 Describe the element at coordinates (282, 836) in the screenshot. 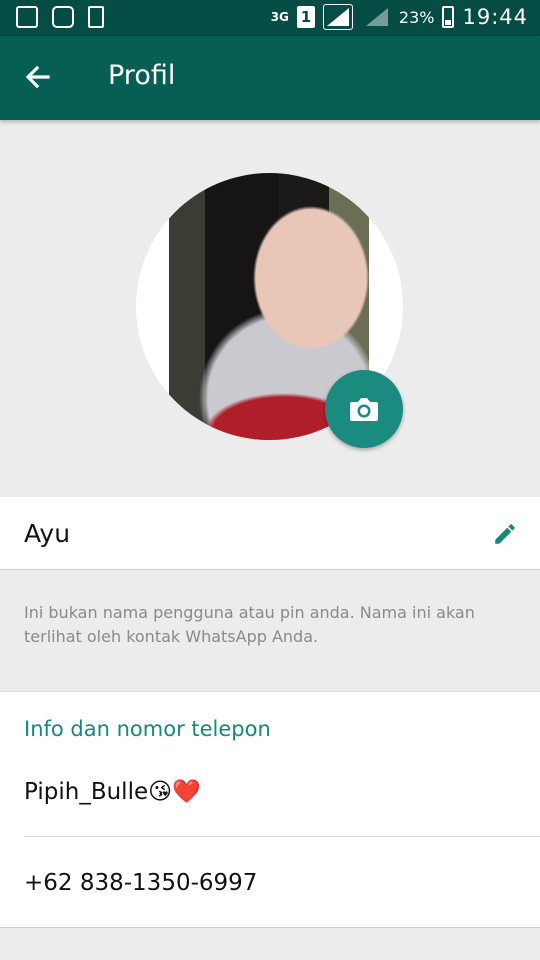

I see `divider` at that location.